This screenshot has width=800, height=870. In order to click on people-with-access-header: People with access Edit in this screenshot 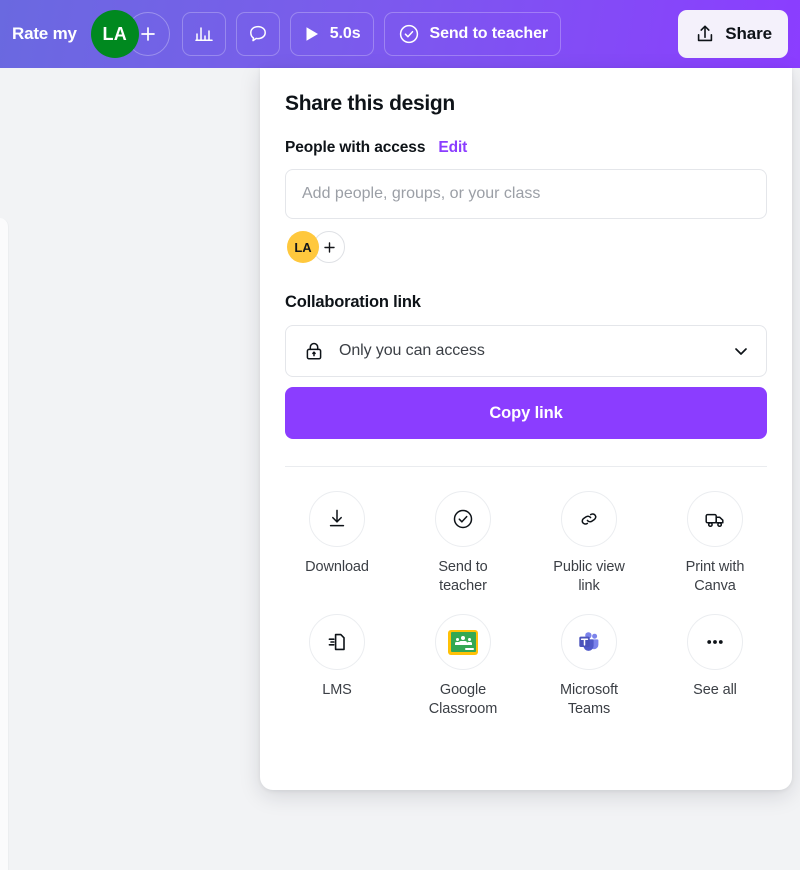, I will do `click(526, 148)`.